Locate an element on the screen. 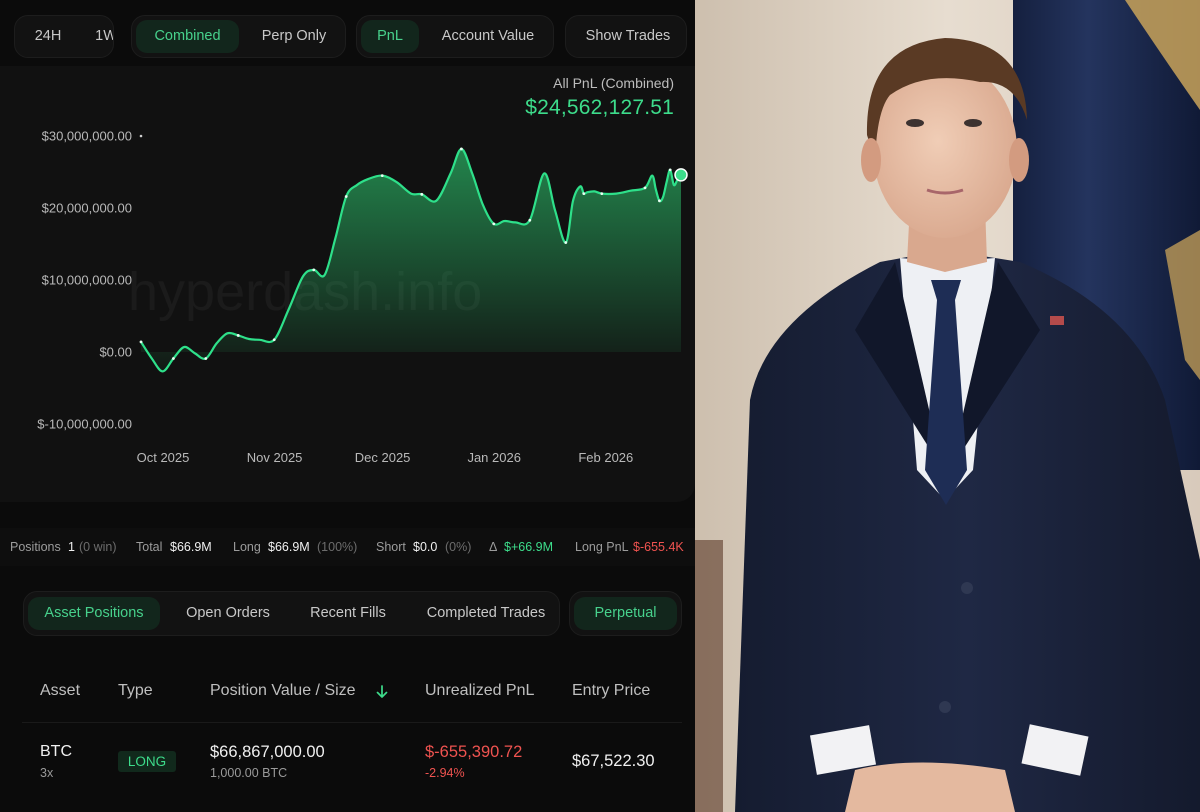 The width and height of the screenshot is (1200, 812). column-header-asset: Asset is located at coordinates (60, 691).